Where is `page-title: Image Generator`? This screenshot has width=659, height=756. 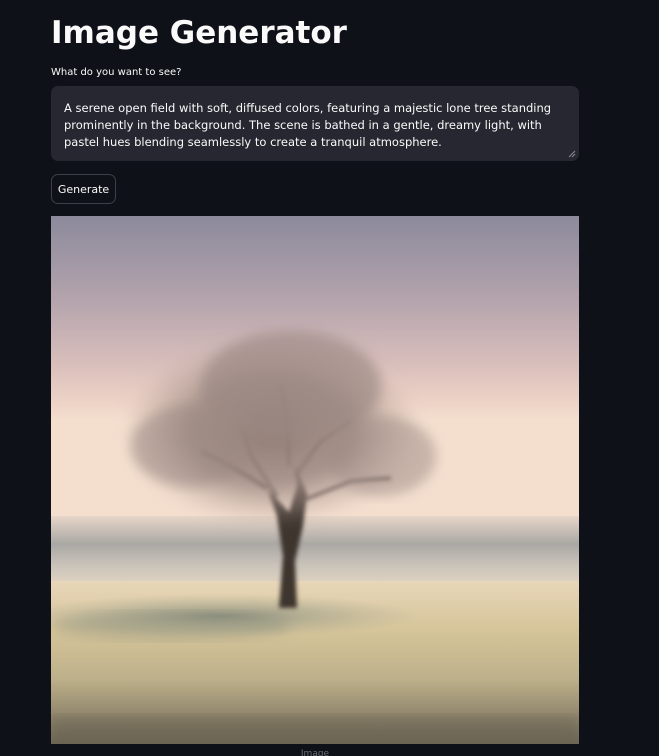 page-title: Image Generator is located at coordinates (199, 33).